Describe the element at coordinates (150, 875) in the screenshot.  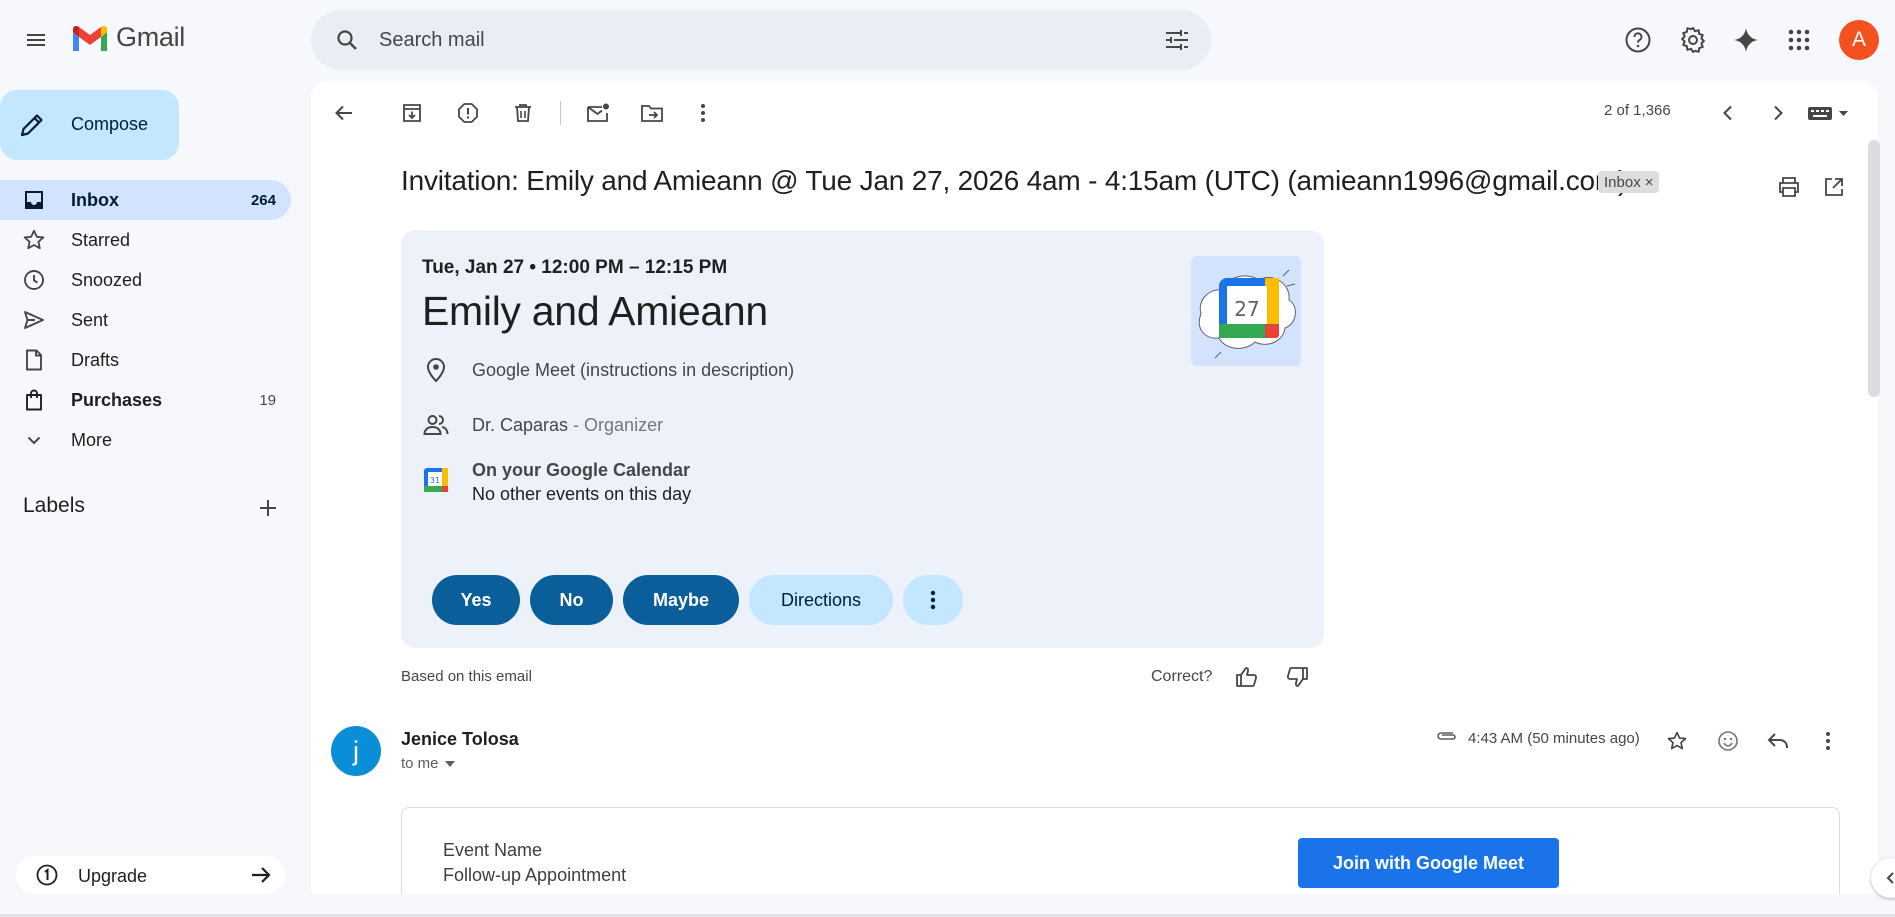
I see `upgrade-button: Upgrade` at that location.